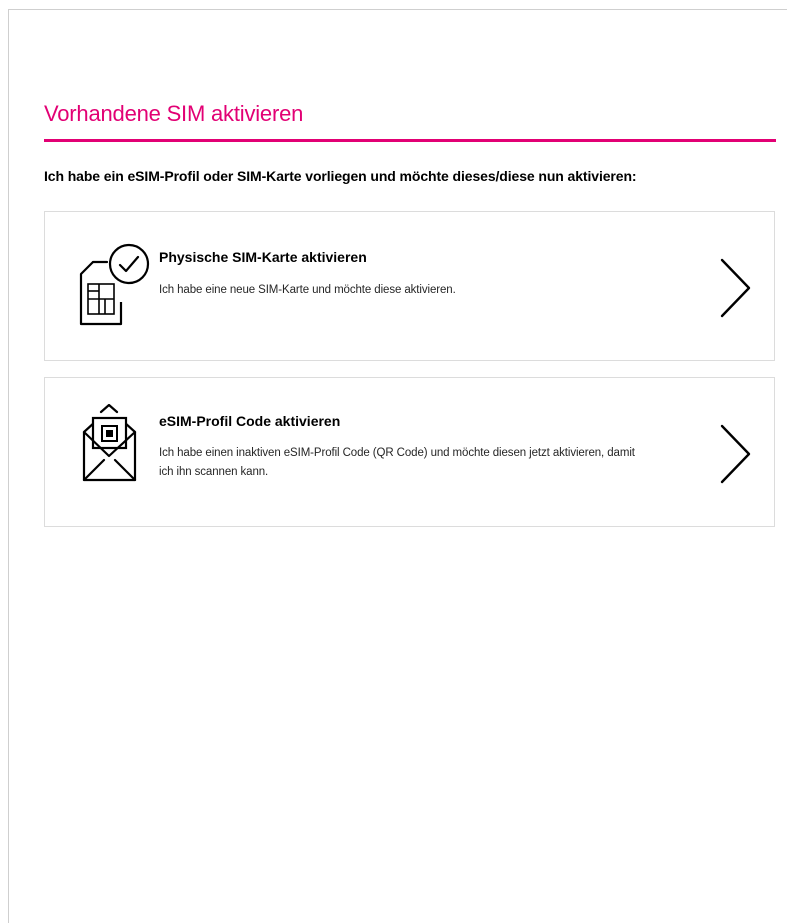  What do you see at coordinates (114, 284) in the screenshot?
I see `sim-card-check-icon` at bounding box center [114, 284].